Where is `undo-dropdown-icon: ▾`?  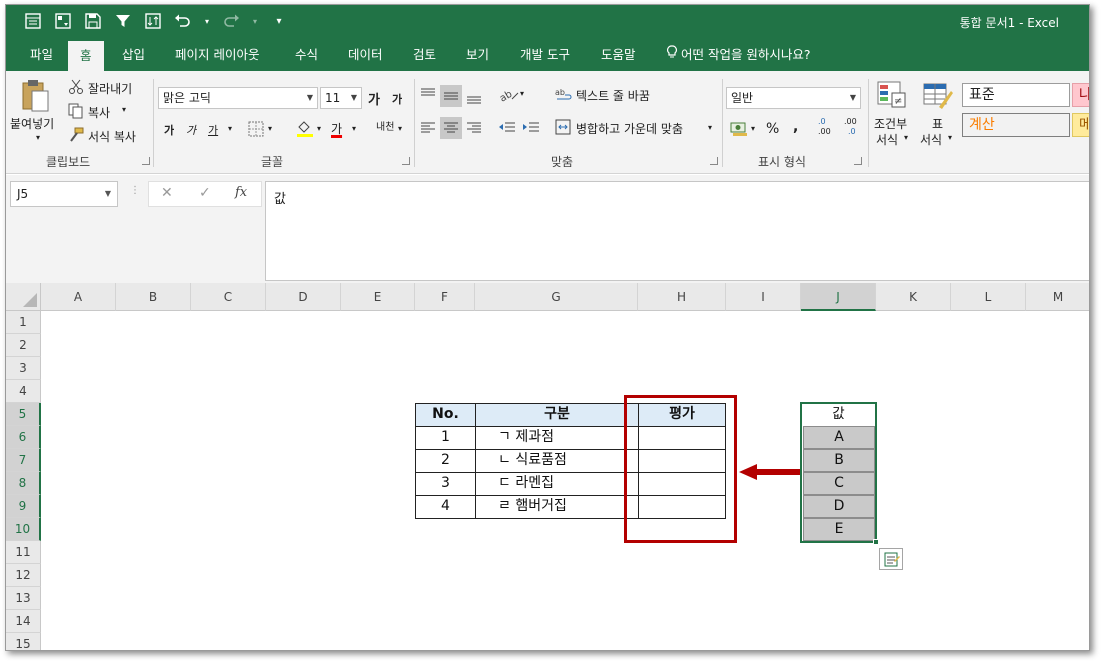
undo-dropdown-icon: ▾ is located at coordinates (207, 21).